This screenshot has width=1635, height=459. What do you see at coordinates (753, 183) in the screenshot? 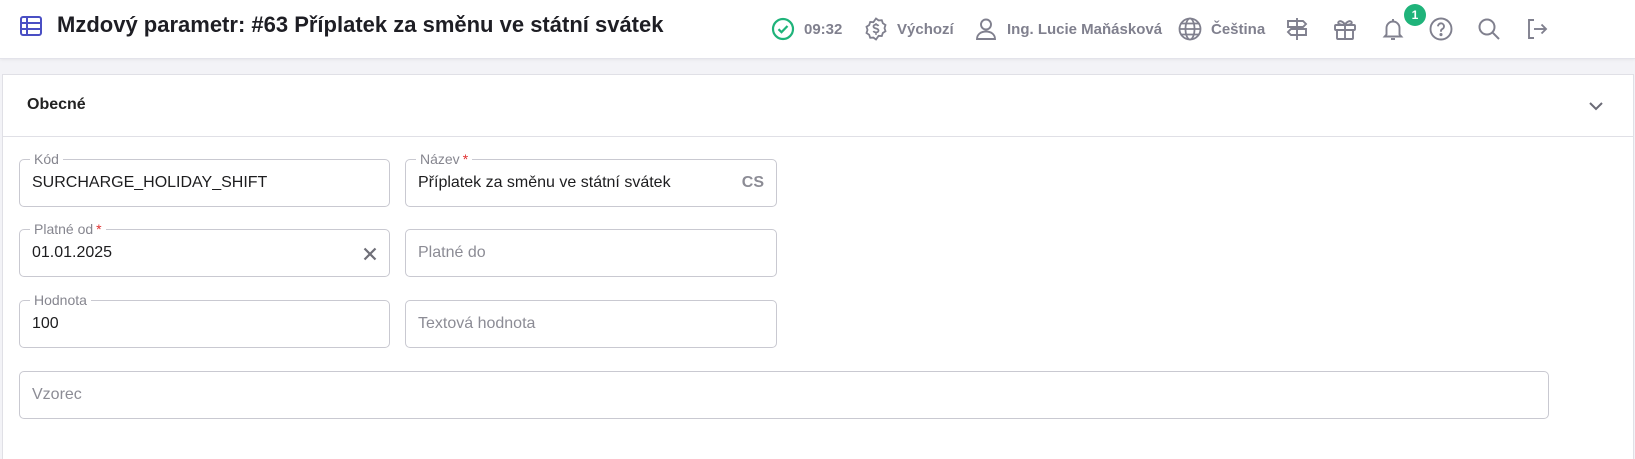
I see `language-code-button: CS` at bounding box center [753, 183].